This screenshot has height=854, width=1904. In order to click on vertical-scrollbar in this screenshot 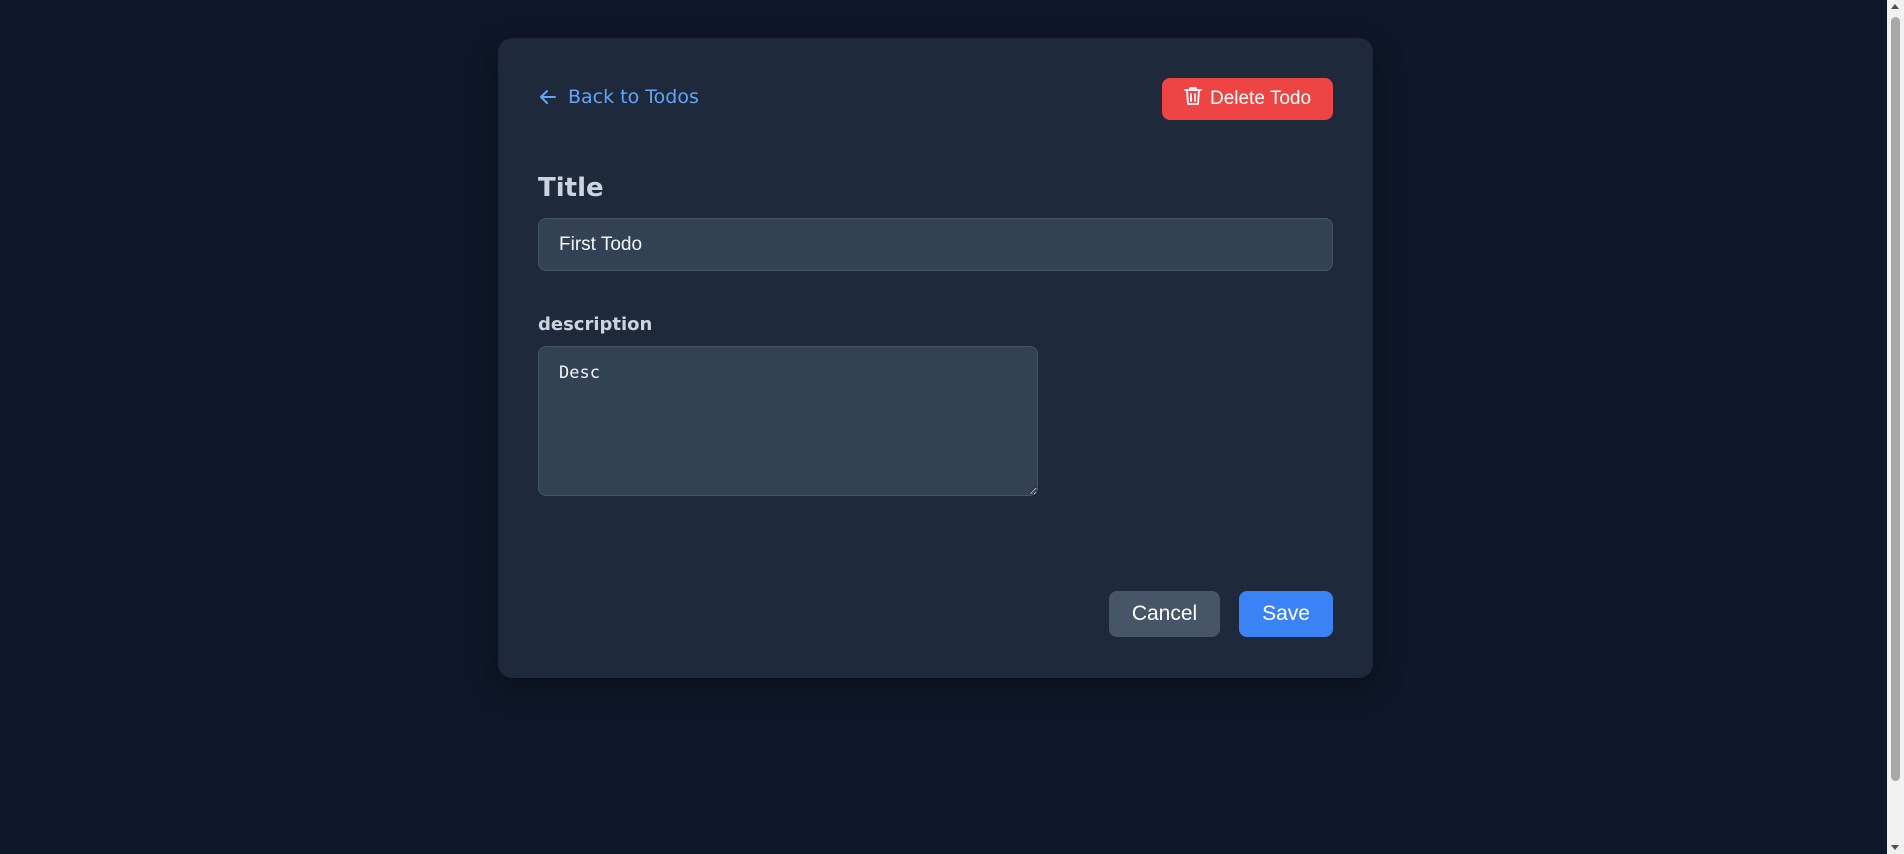, I will do `click(1895, 427)`.